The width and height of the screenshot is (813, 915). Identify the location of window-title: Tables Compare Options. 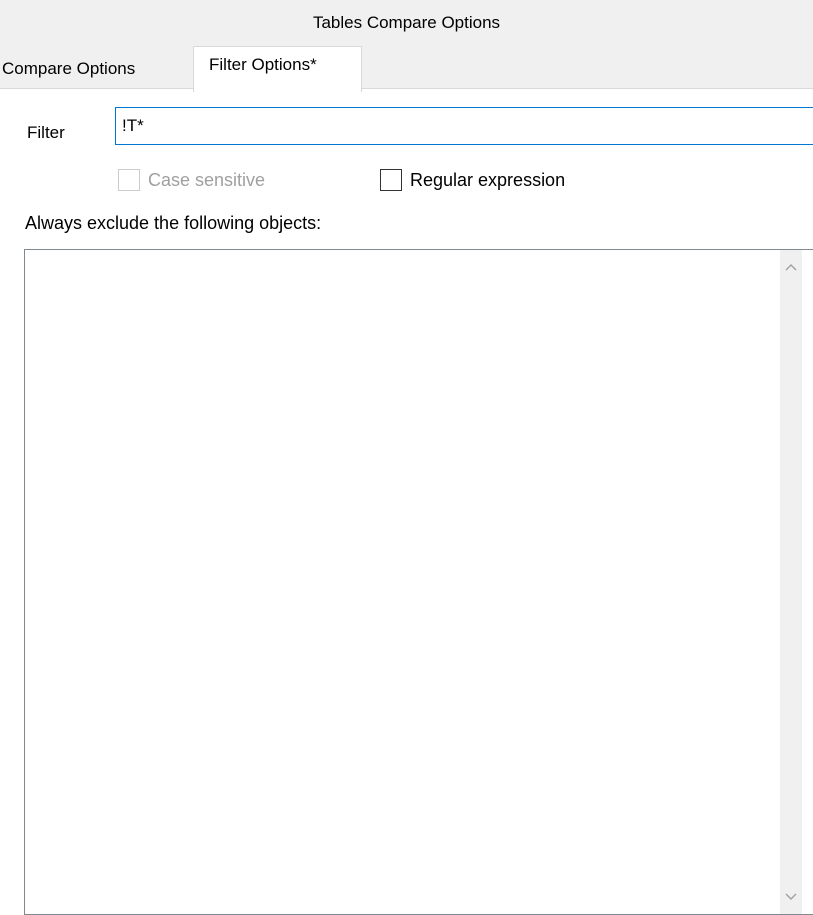
(406, 23).